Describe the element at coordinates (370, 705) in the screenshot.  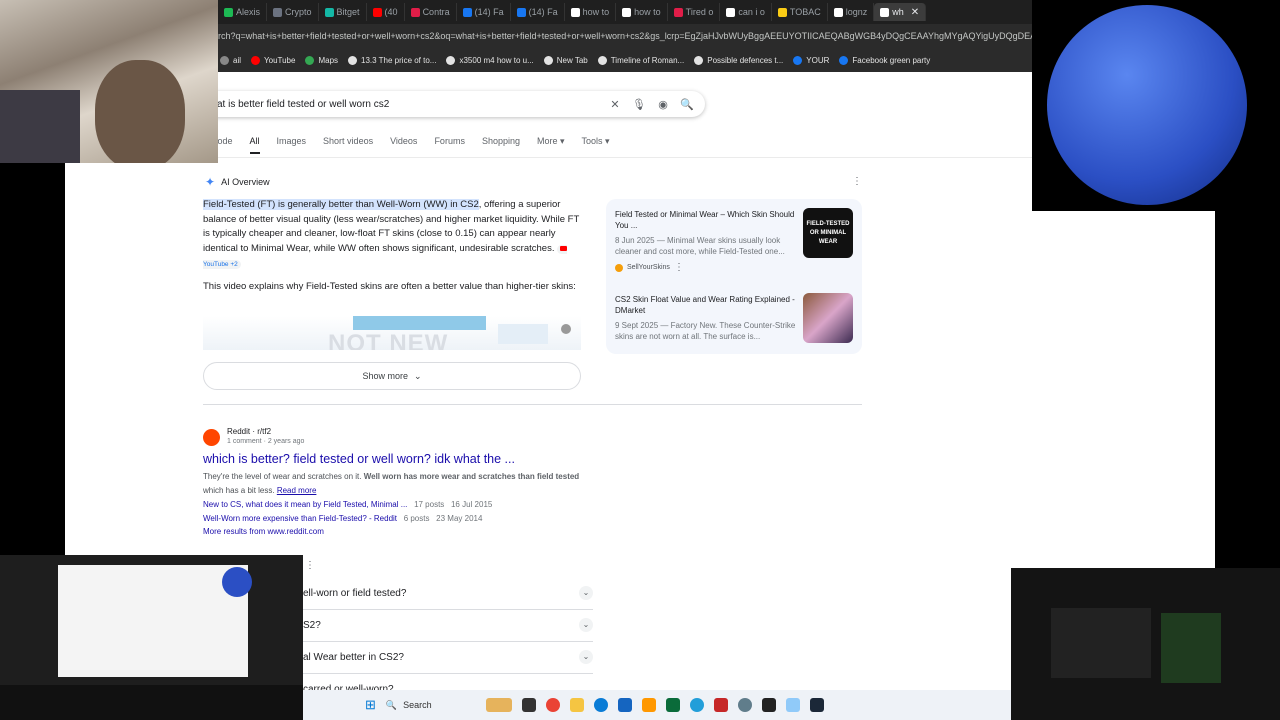
I see `windows-start-icon: ⊞` at that location.